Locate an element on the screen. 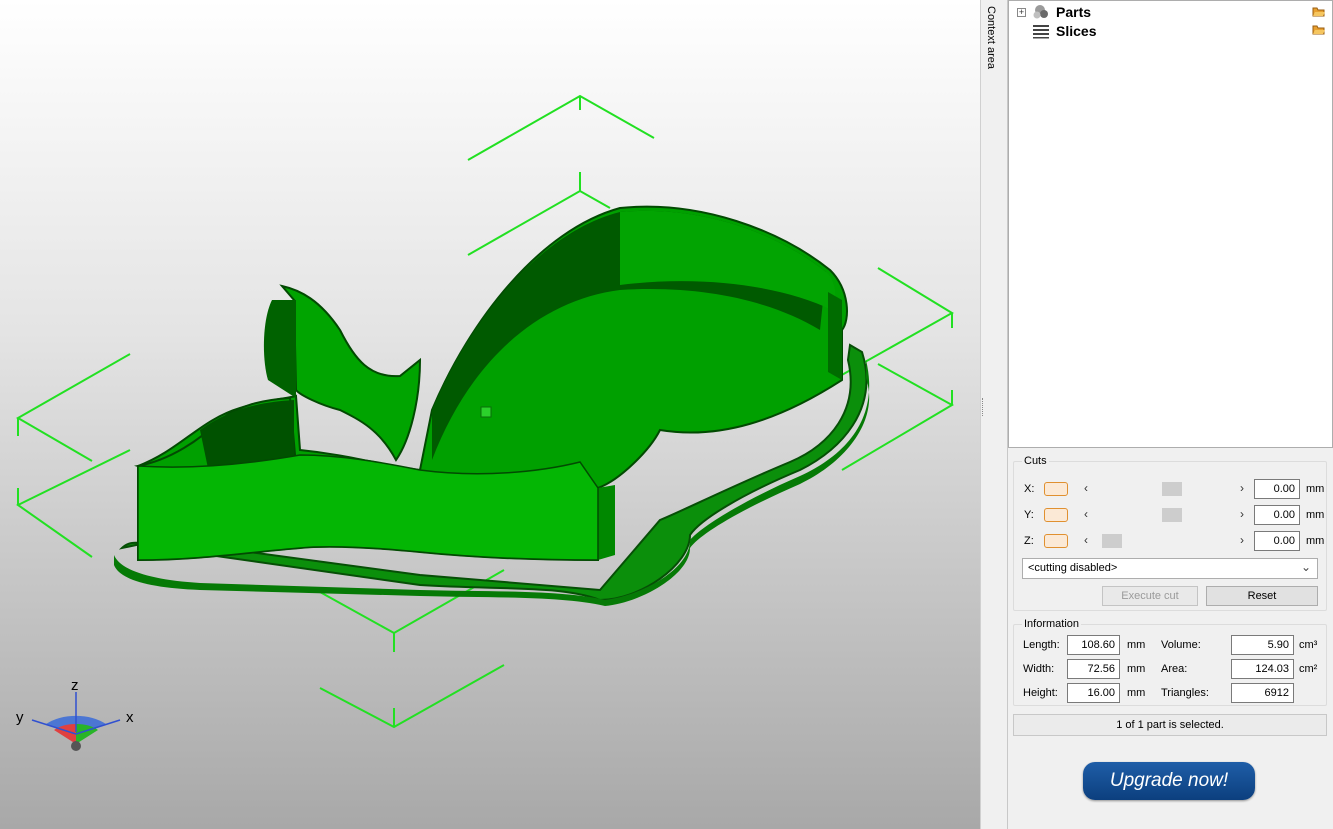 This screenshot has width=1333, height=829. cut-z-value: 0.00 is located at coordinates (1277, 541).